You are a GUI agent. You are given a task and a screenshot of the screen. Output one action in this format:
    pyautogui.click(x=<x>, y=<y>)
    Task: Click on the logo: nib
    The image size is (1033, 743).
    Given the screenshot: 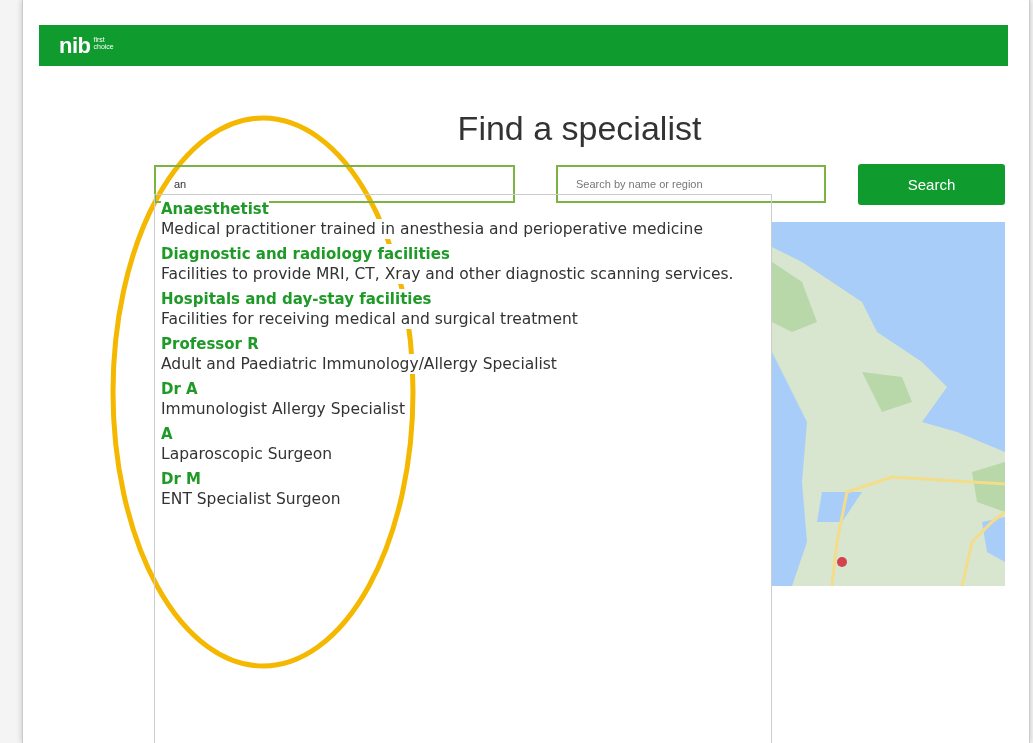 What is the action you would take?
    pyautogui.click(x=75, y=45)
    